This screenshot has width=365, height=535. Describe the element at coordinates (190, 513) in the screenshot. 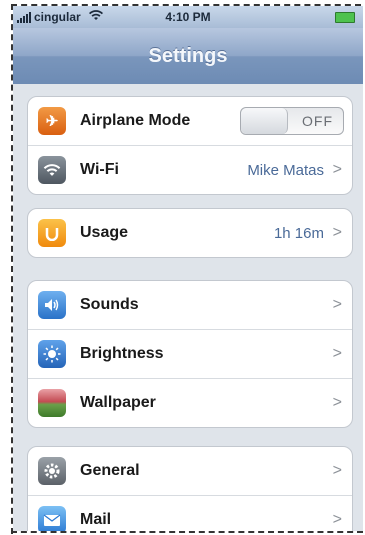

I see `row-mail: Mail >` at that location.